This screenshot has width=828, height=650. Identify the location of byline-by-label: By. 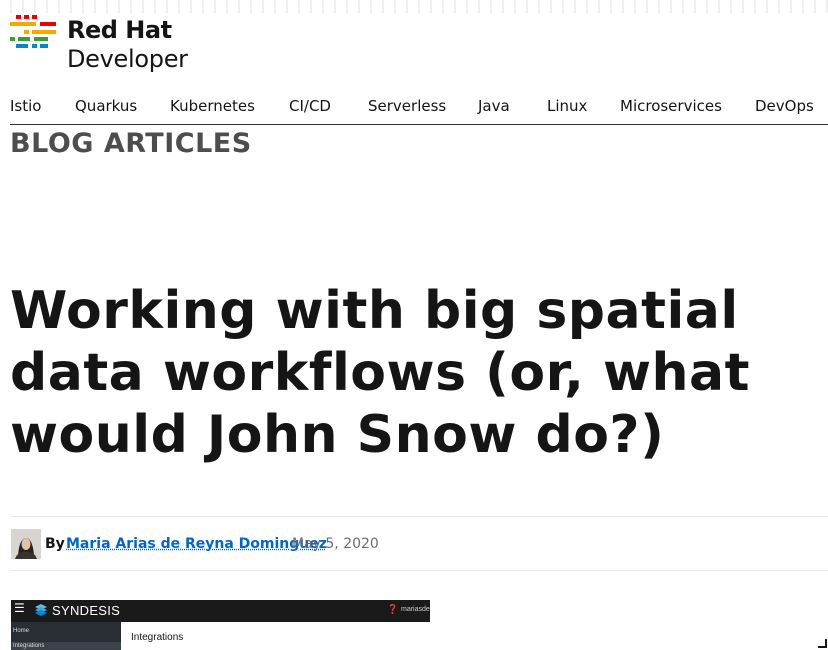
(55, 544).